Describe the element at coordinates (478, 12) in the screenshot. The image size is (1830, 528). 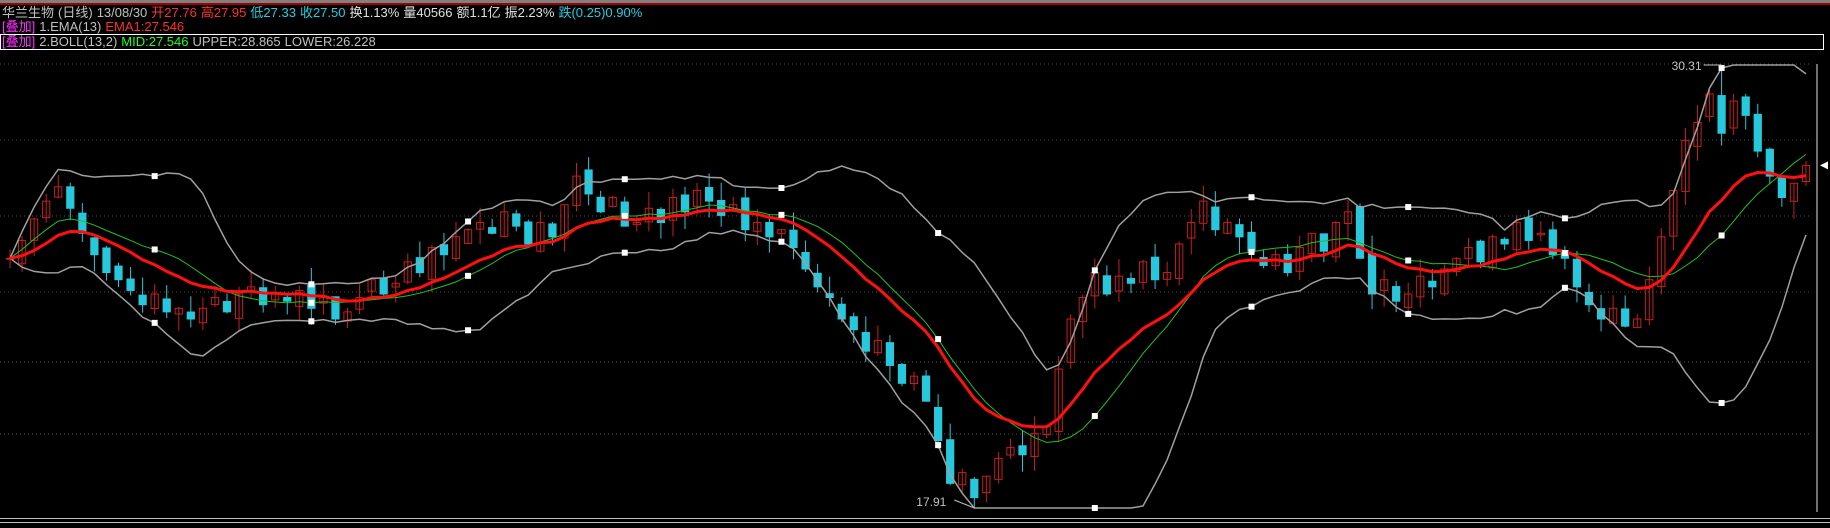
I see `amount: 额1.1亿` at that location.